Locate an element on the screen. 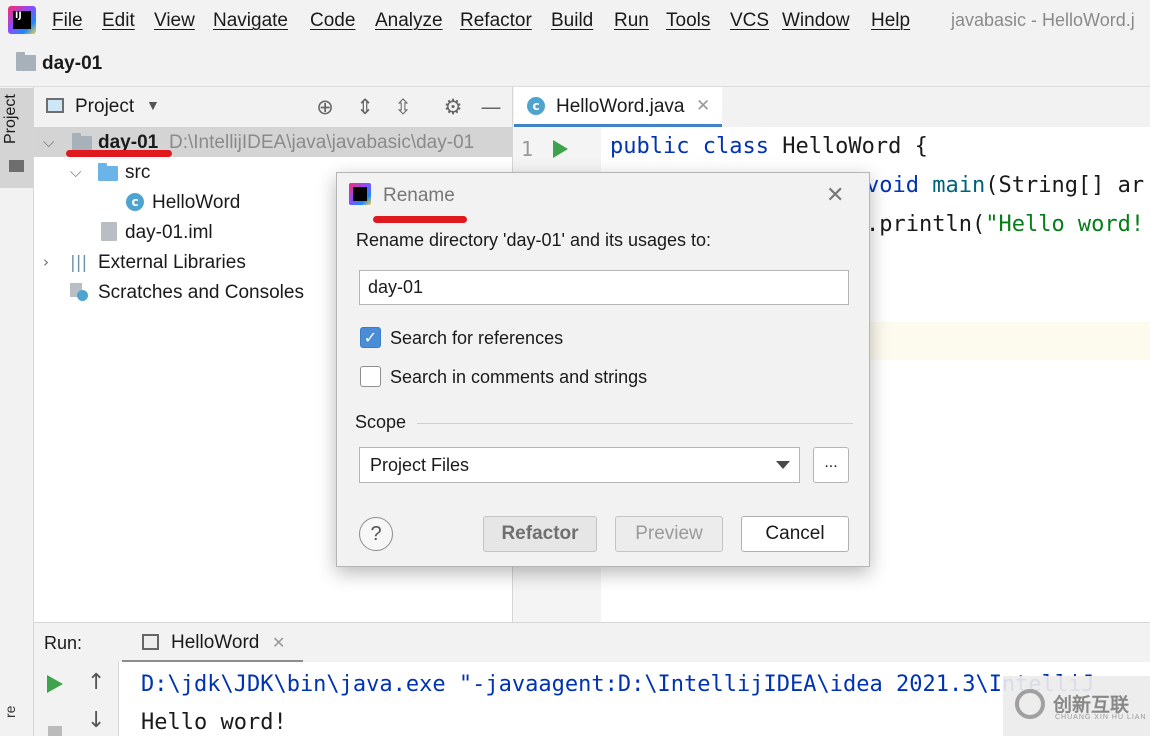 This screenshot has width=1150, height=736. locate-icon: ⊕ is located at coordinates (325, 107).